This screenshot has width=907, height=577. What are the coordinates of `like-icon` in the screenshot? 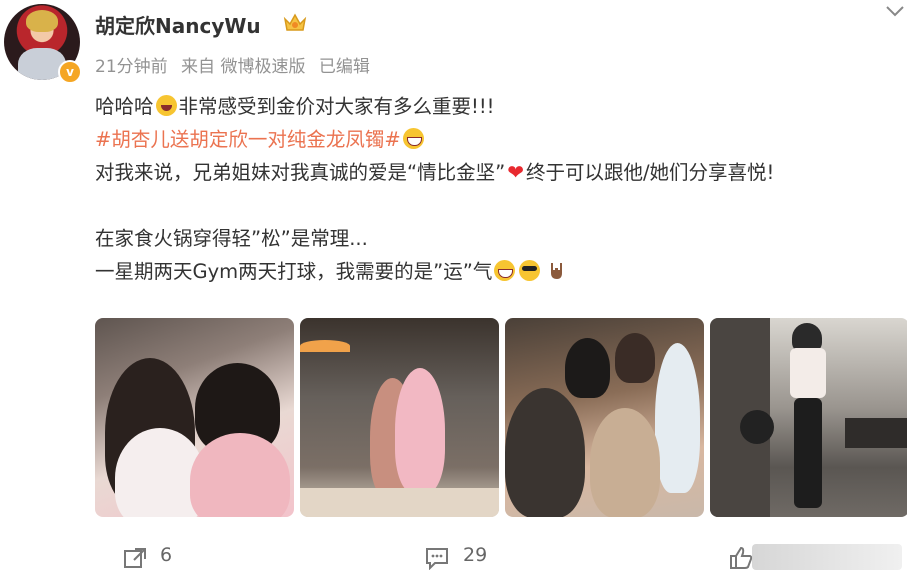 It's located at (741, 558).